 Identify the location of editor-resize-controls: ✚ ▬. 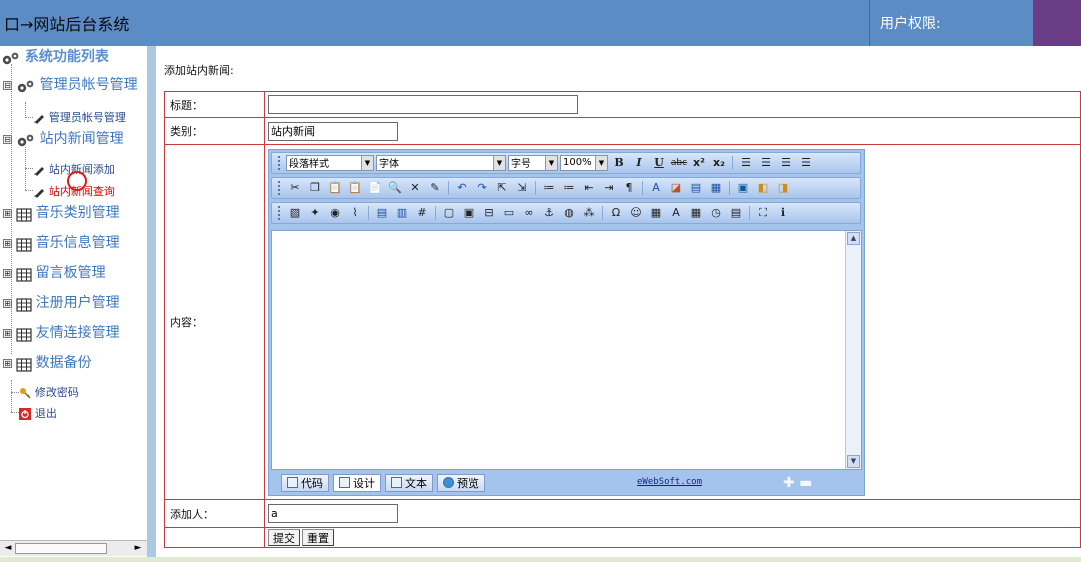
(797, 483).